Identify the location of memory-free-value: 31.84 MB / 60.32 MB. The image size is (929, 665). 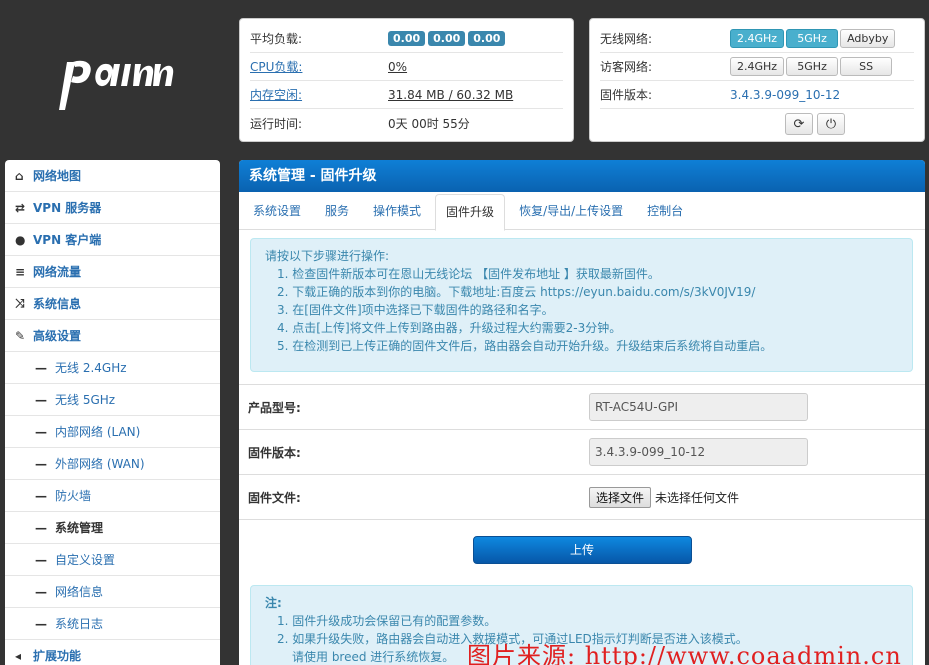
(451, 94).